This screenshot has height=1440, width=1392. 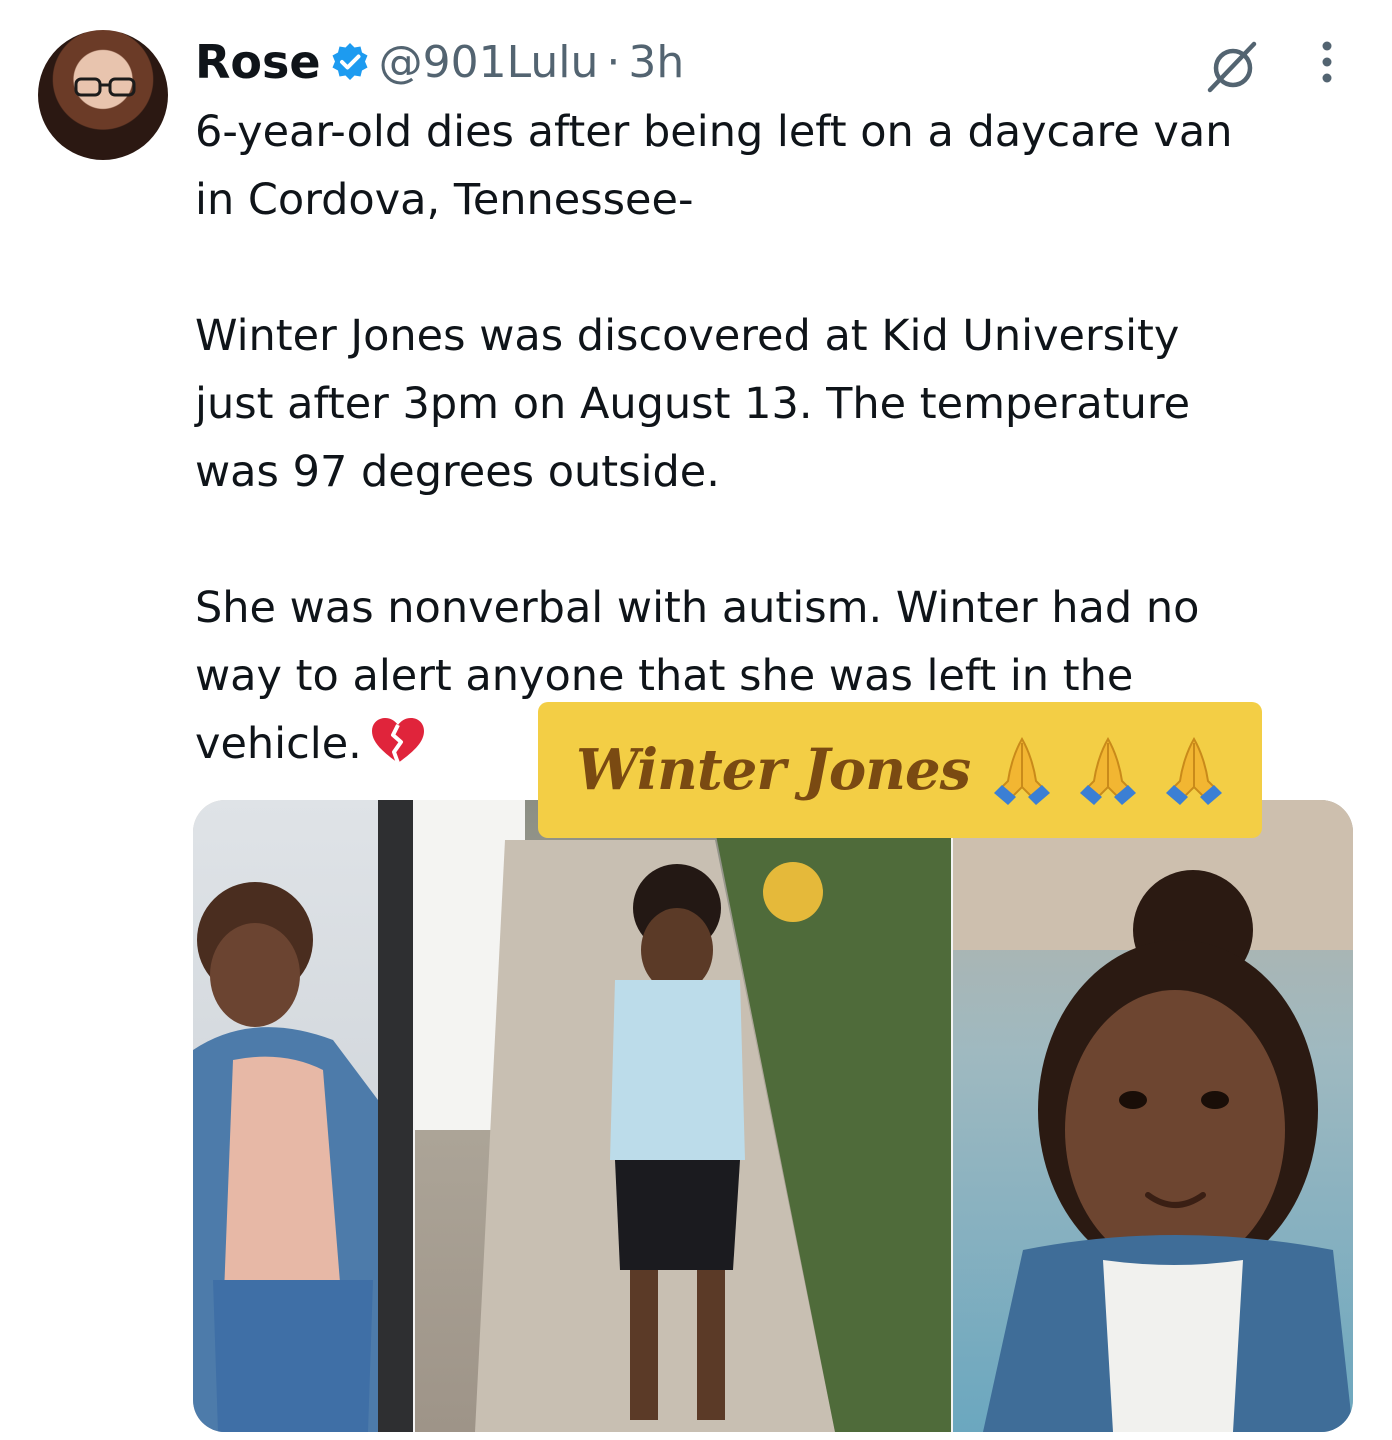 I want to click on author-name: Rose, so click(x=258, y=62).